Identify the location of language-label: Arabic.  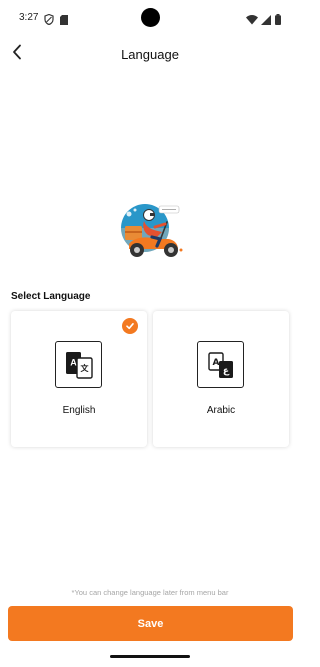
(221, 410).